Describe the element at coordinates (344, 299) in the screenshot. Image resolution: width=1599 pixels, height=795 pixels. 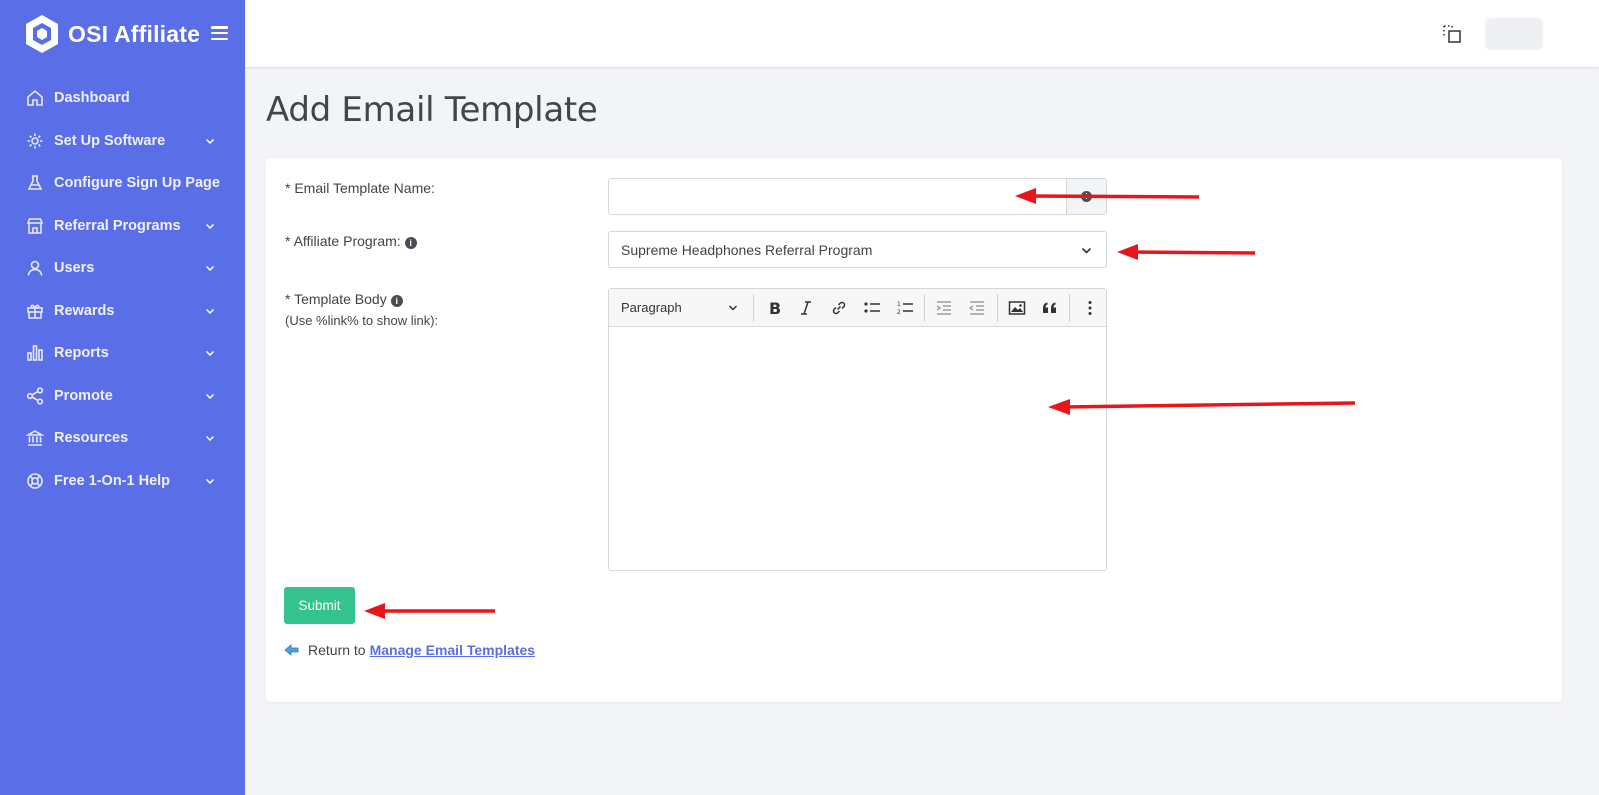
I see `template-body-label: * Template Body i` at that location.